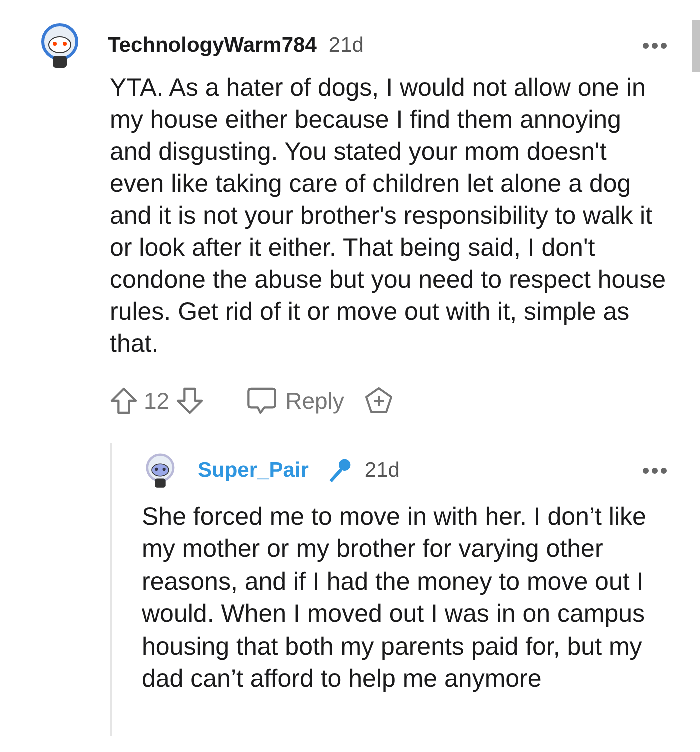 The image size is (700, 752). What do you see at coordinates (157, 401) in the screenshot?
I see `vote-count: 12` at bounding box center [157, 401].